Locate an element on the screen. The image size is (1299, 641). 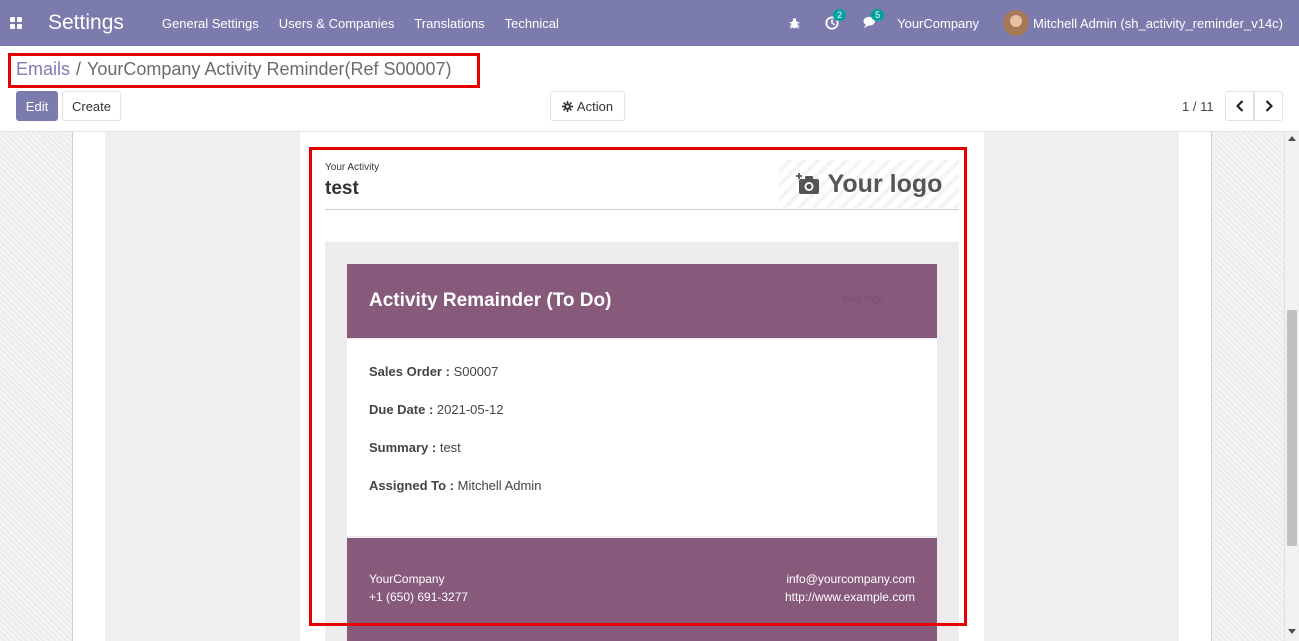
messages-chat-icon: 5 is located at coordinates (874, 19).